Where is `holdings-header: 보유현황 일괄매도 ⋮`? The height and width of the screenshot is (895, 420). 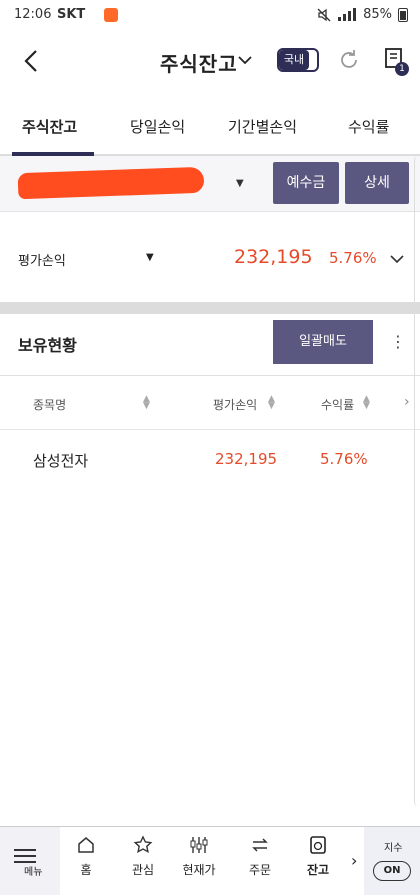
holdings-header: 보유현황 일괄매도 ⋮ is located at coordinates (210, 345).